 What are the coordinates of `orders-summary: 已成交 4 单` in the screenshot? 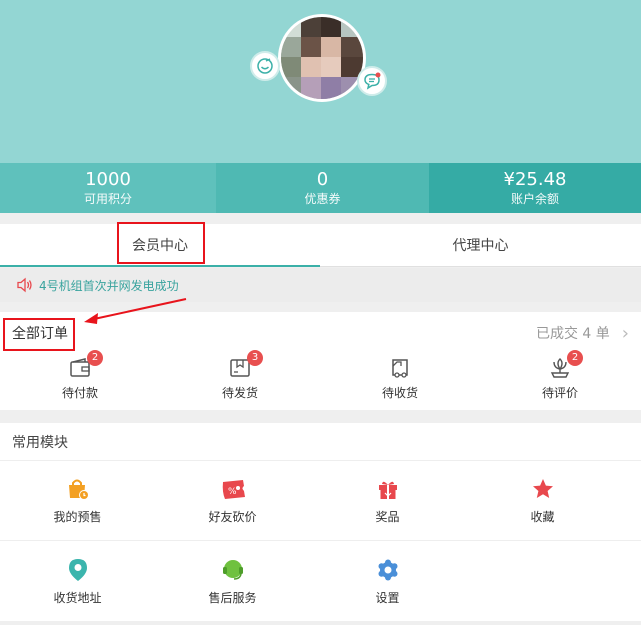 It's located at (572, 334).